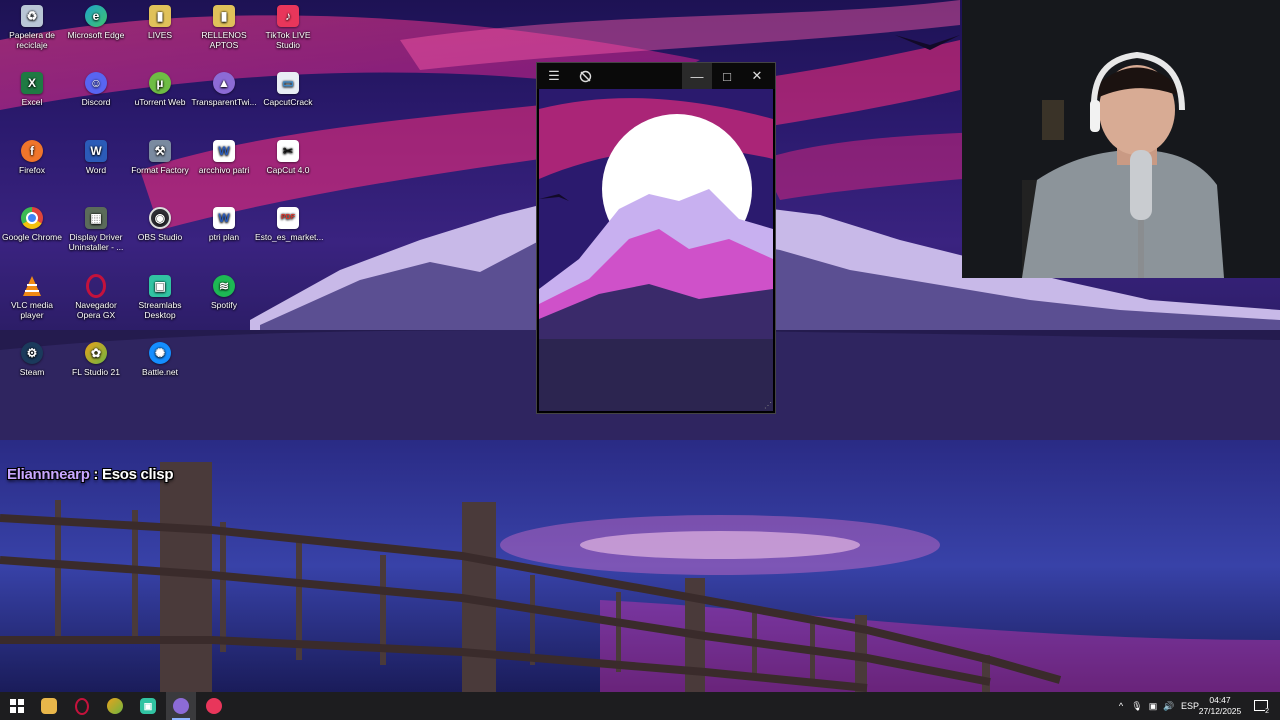 The height and width of the screenshot is (720, 1280). I want to click on tray-overflow-chevron: ^, so click(1121, 706).